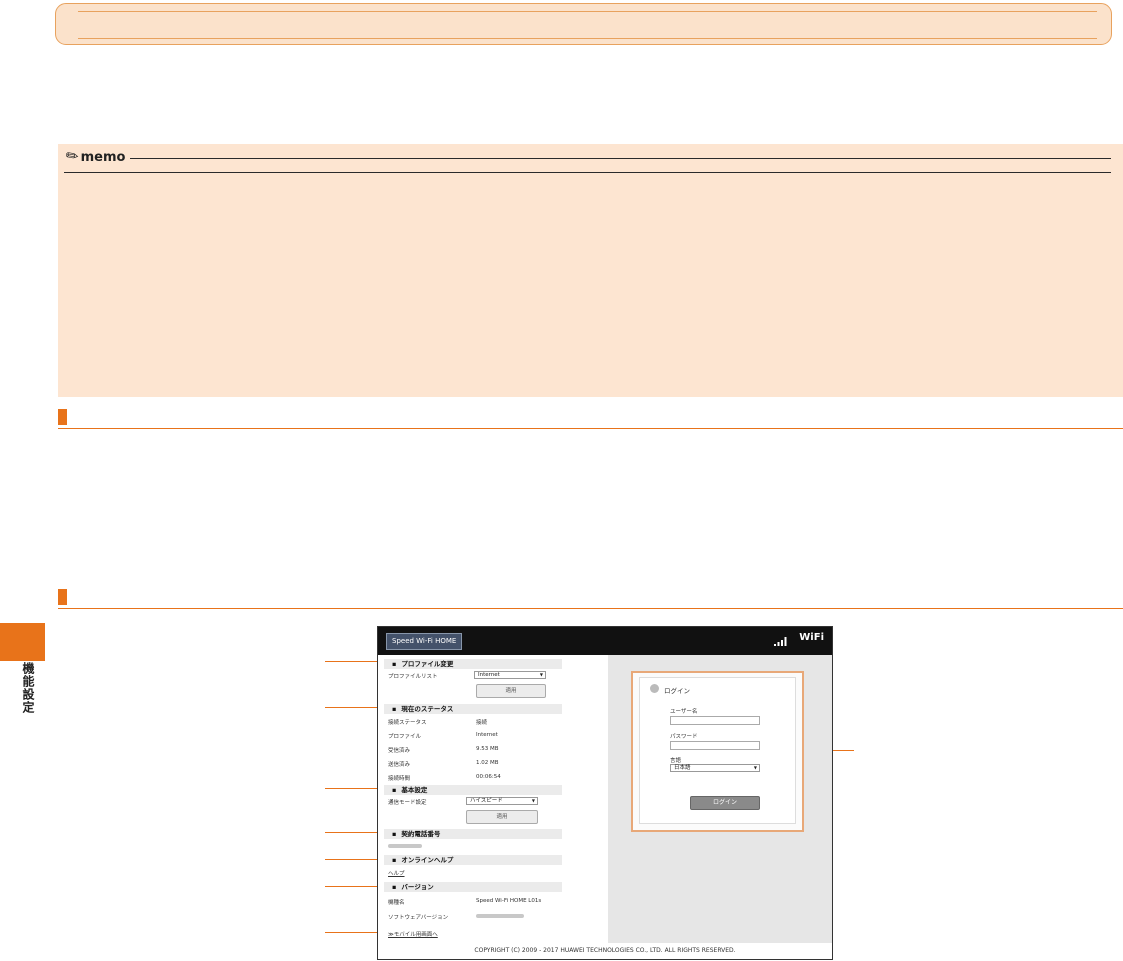  Describe the element at coordinates (487, 763) in the screenshot. I see `status-value: 1.02 MB` at that location.